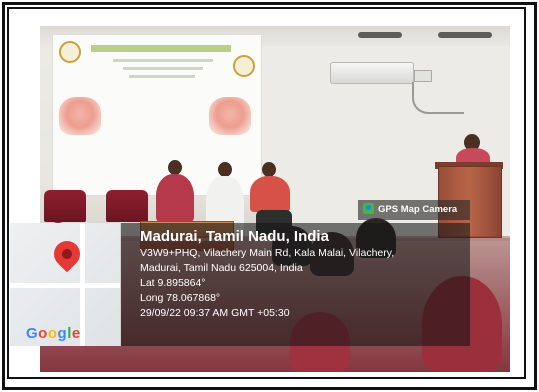 Image resolution: width=539 pixels, height=392 pixels. What do you see at coordinates (53, 333) in the screenshot?
I see `google-logo: Google` at bounding box center [53, 333].